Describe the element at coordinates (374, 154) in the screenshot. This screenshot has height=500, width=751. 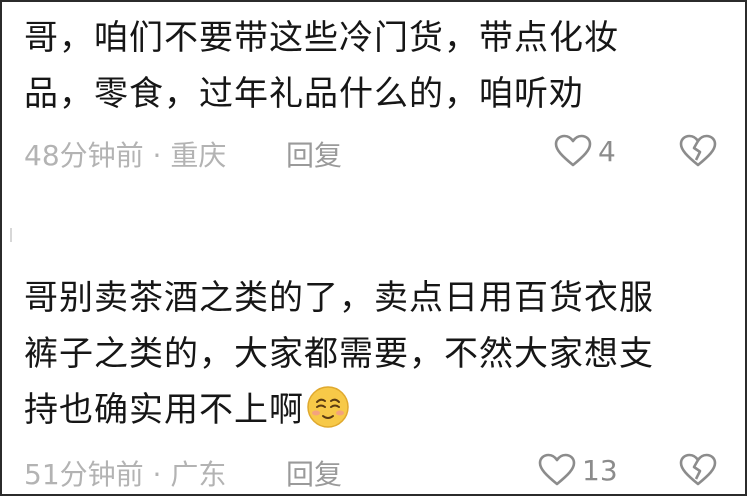
I see `comment-meta: 48分钟前 · 重庆 回复 4` at that location.